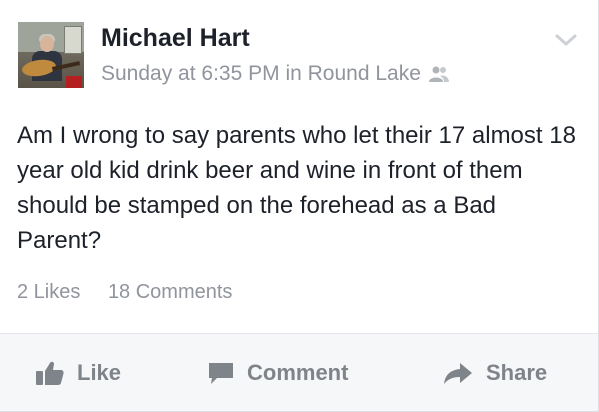 The width and height of the screenshot is (599, 412). I want to click on chevron-down-icon, so click(566, 40).